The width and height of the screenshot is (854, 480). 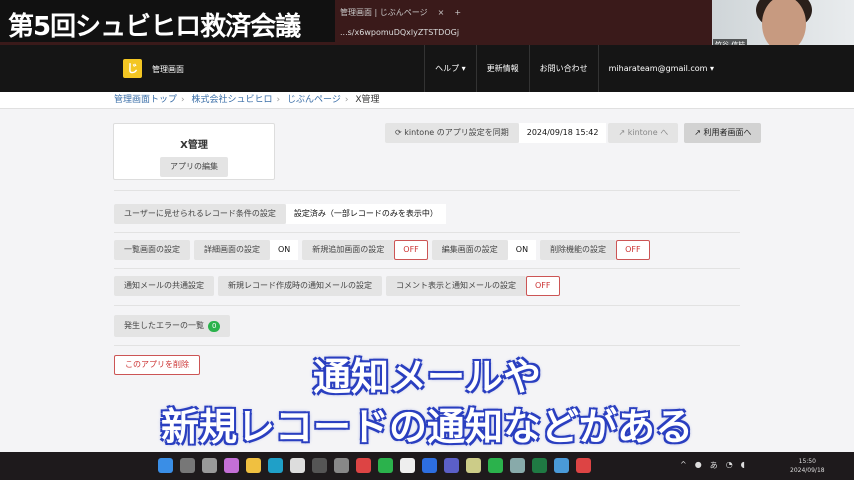 What do you see at coordinates (698, 465) in the screenshot?
I see `mic-icon: ●` at bounding box center [698, 465].